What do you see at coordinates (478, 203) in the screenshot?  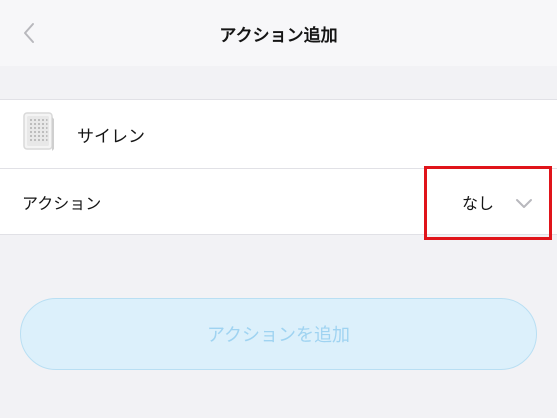 I see `action-selected-value: なし` at bounding box center [478, 203].